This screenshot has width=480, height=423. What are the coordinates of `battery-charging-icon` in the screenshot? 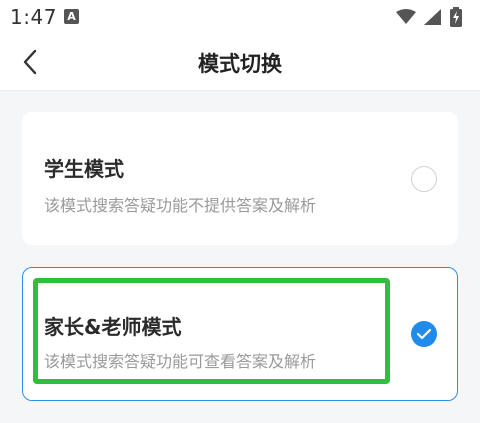 It's located at (456, 17).